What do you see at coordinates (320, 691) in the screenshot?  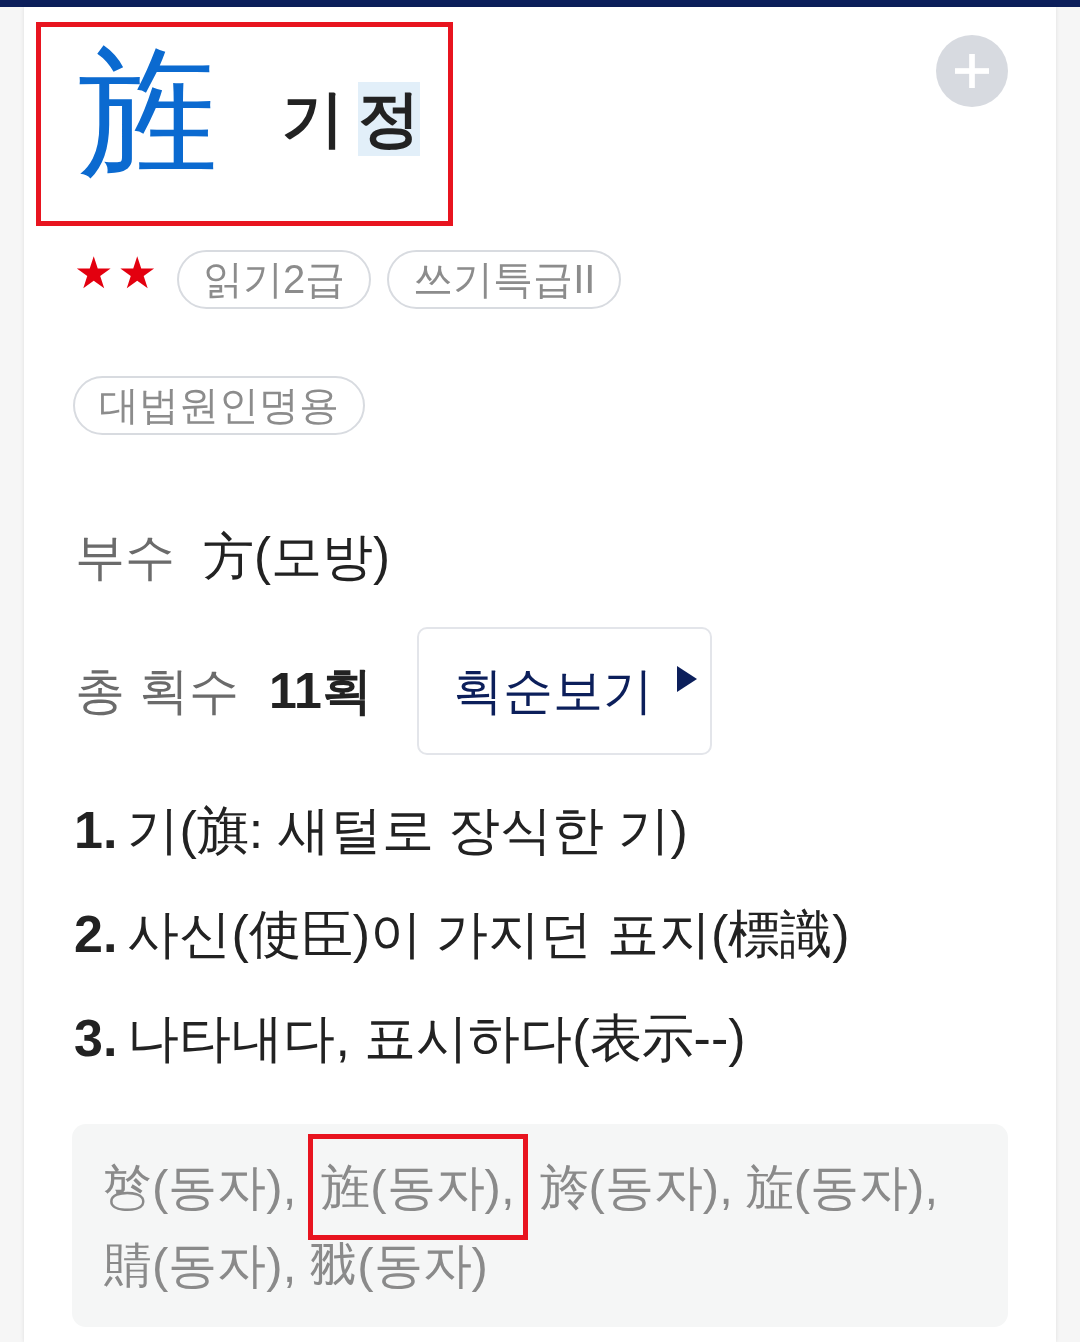 I see `stroke-count-value: 11획` at bounding box center [320, 691].